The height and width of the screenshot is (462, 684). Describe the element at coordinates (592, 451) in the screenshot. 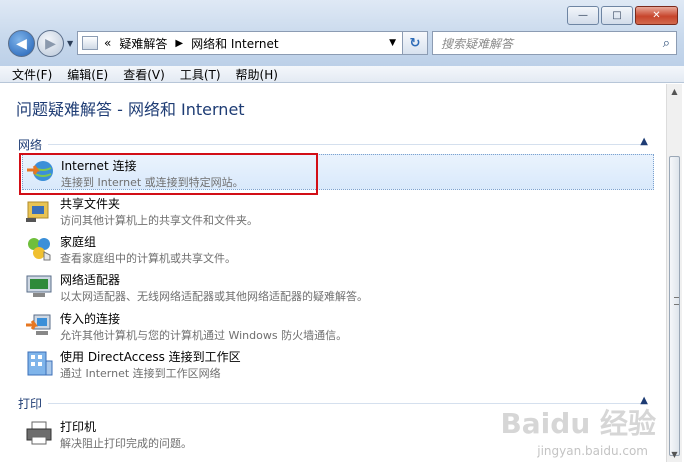

I see `watermark-url: jingyan.baidu.com` at that location.